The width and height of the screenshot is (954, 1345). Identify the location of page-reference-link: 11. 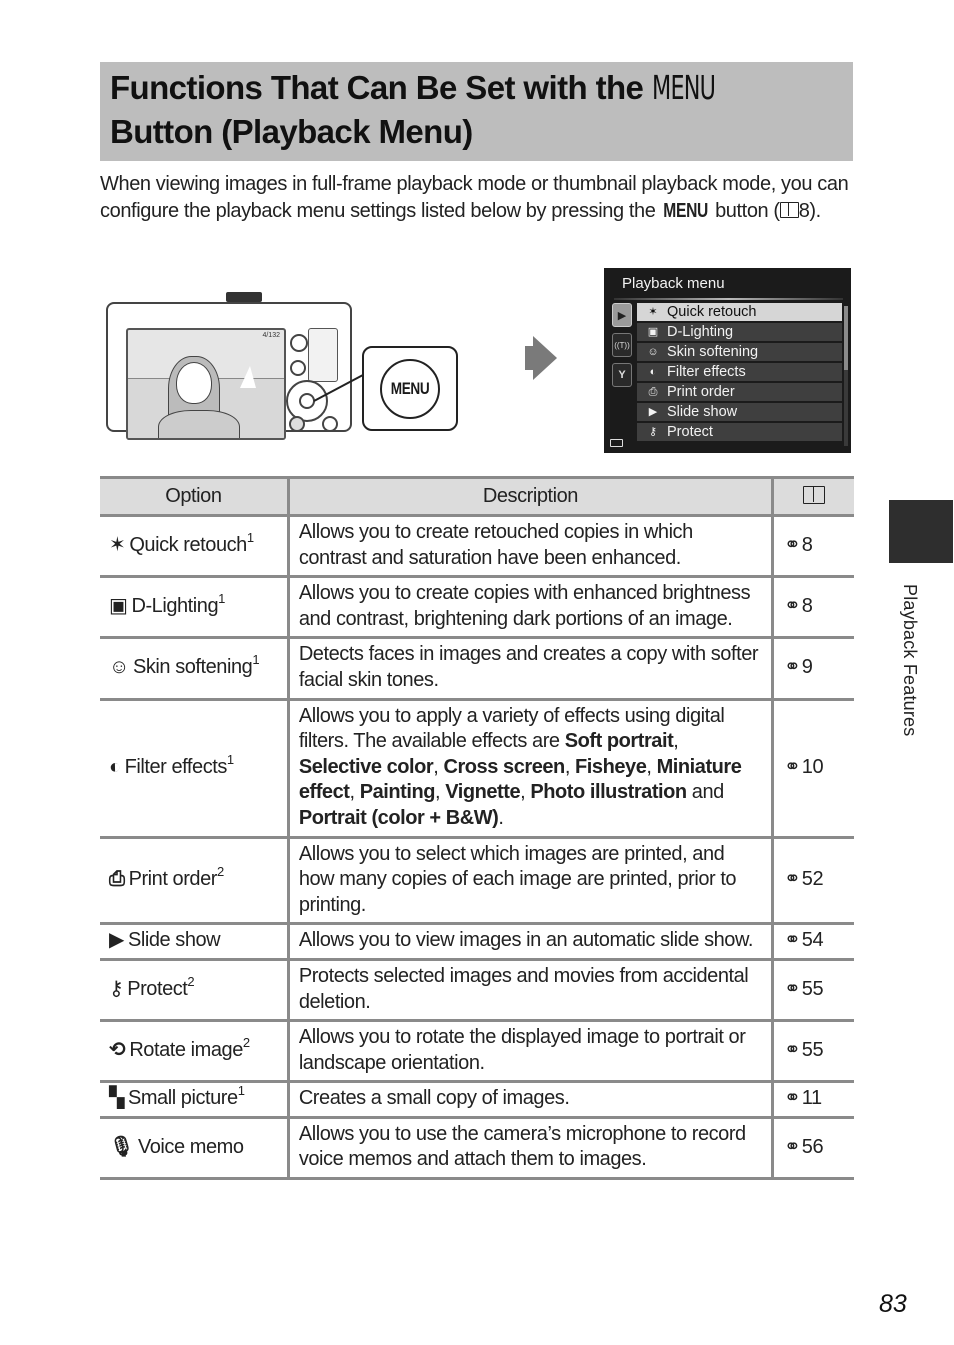
(812, 1098).